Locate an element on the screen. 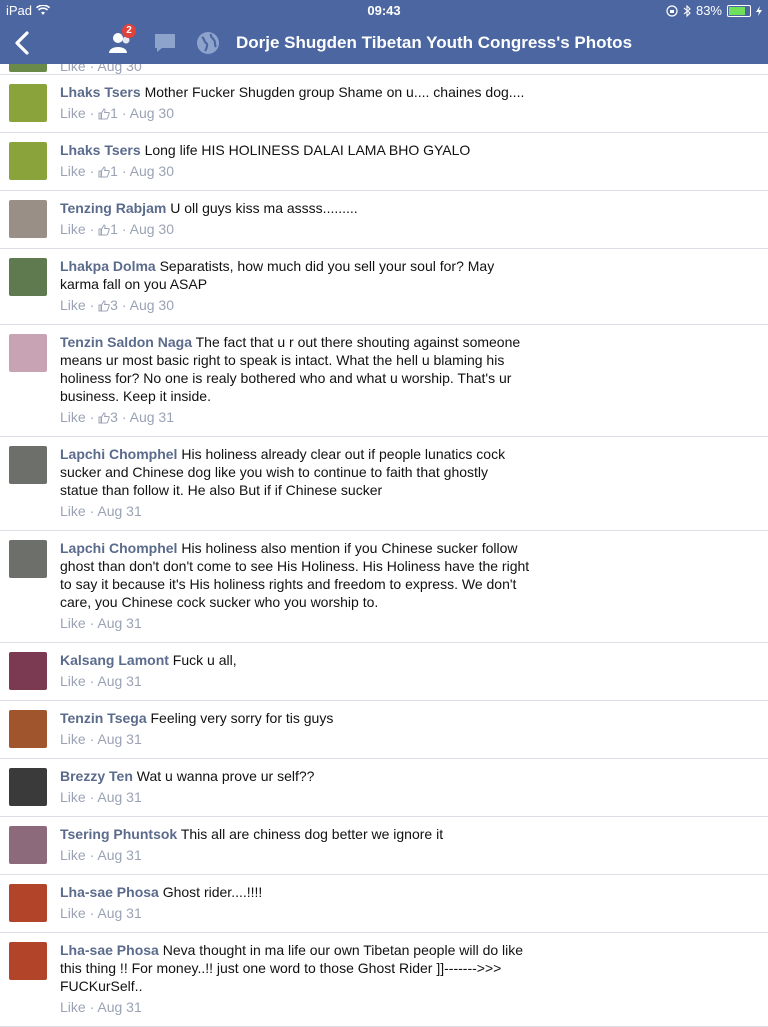 This screenshot has width=768, height=1027. partial-comment: Like · Aug 30 is located at coordinates (384, 69).